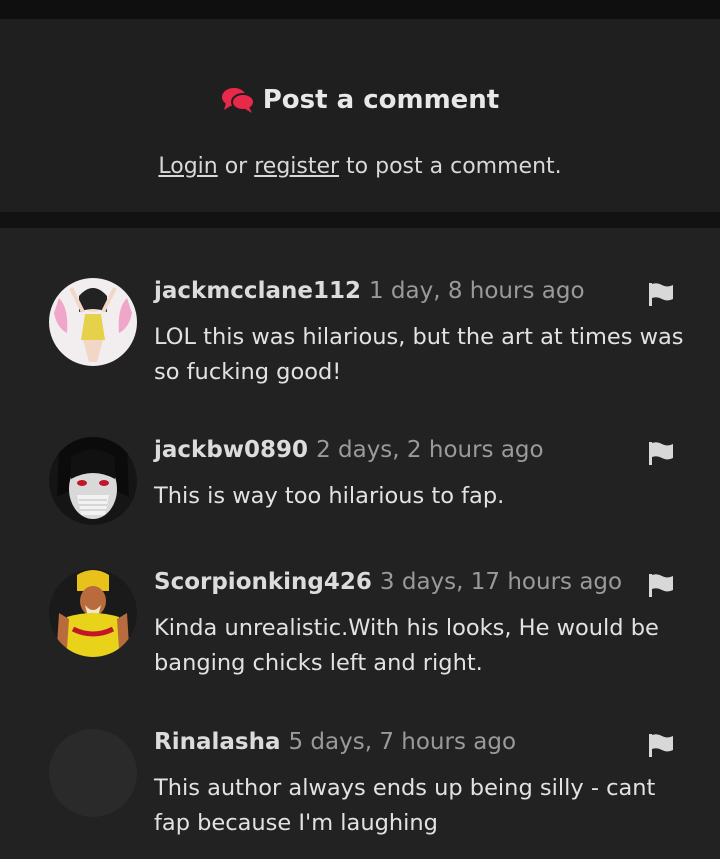  Describe the element at coordinates (476, 291) in the screenshot. I see `comment-timestamp: 1 day, 8 hours ago` at that location.